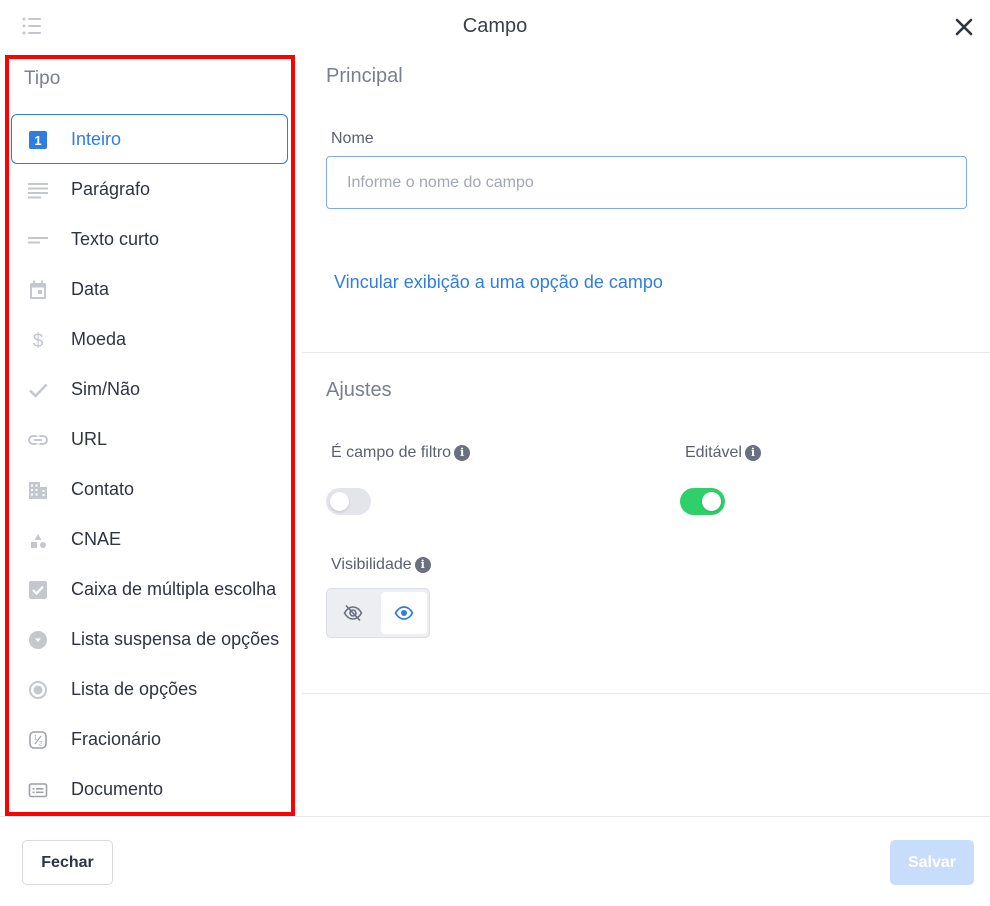 The width and height of the screenshot is (990, 906). I want to click on type-item-texto-curto: Texto curto, so click(149, 239).